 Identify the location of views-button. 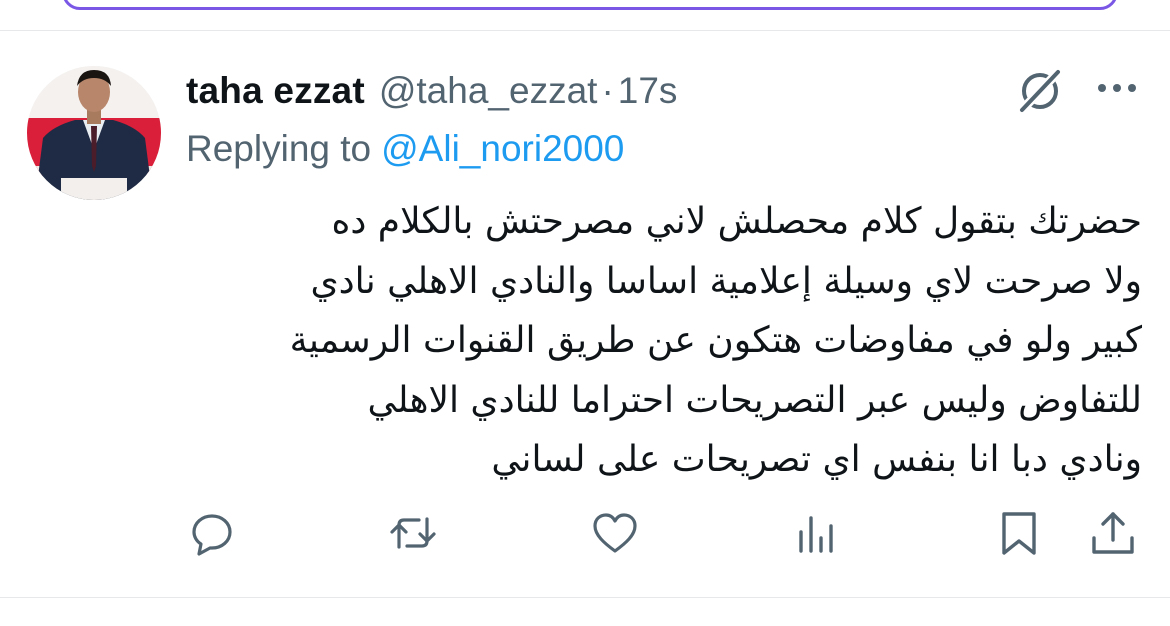
(817, 533).